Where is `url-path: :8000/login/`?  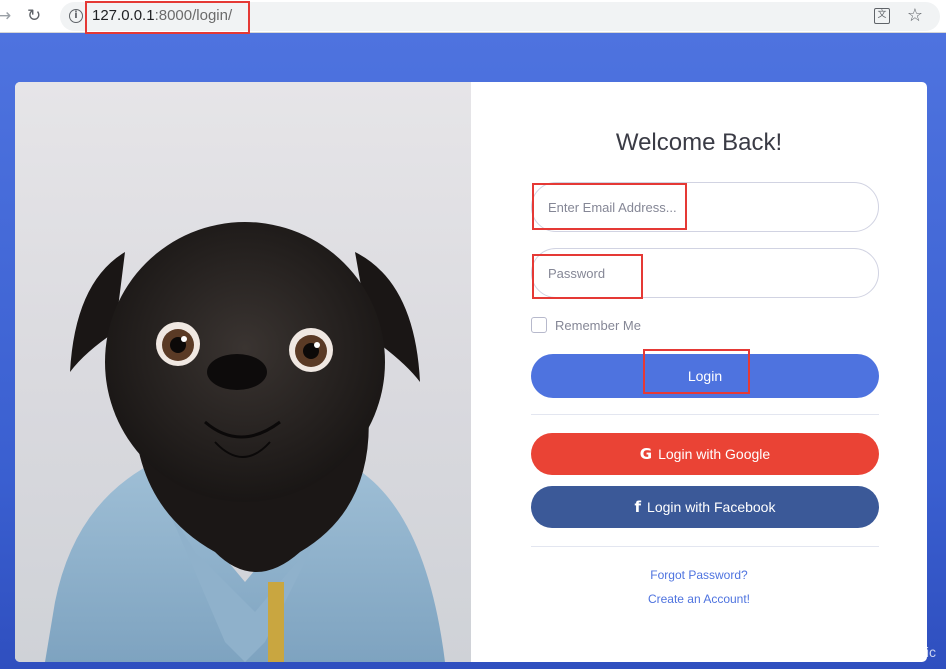
url-path: :8000/login/ is located at coordinates (193, 15).